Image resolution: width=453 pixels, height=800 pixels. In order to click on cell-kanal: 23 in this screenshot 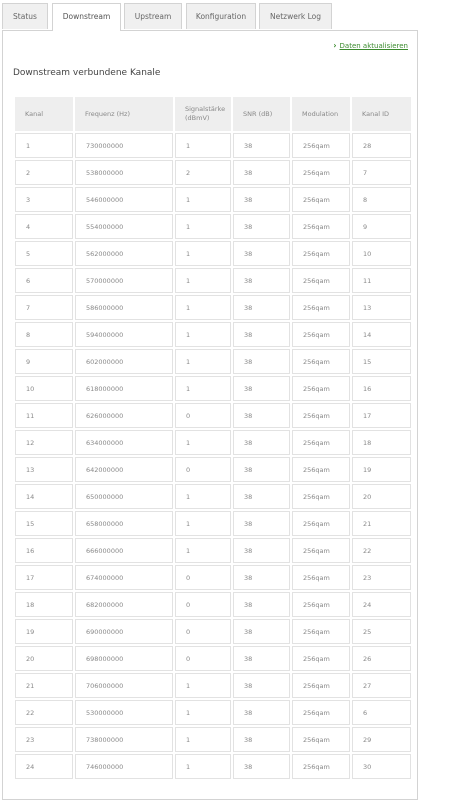, I will do `click(44, 739)`.